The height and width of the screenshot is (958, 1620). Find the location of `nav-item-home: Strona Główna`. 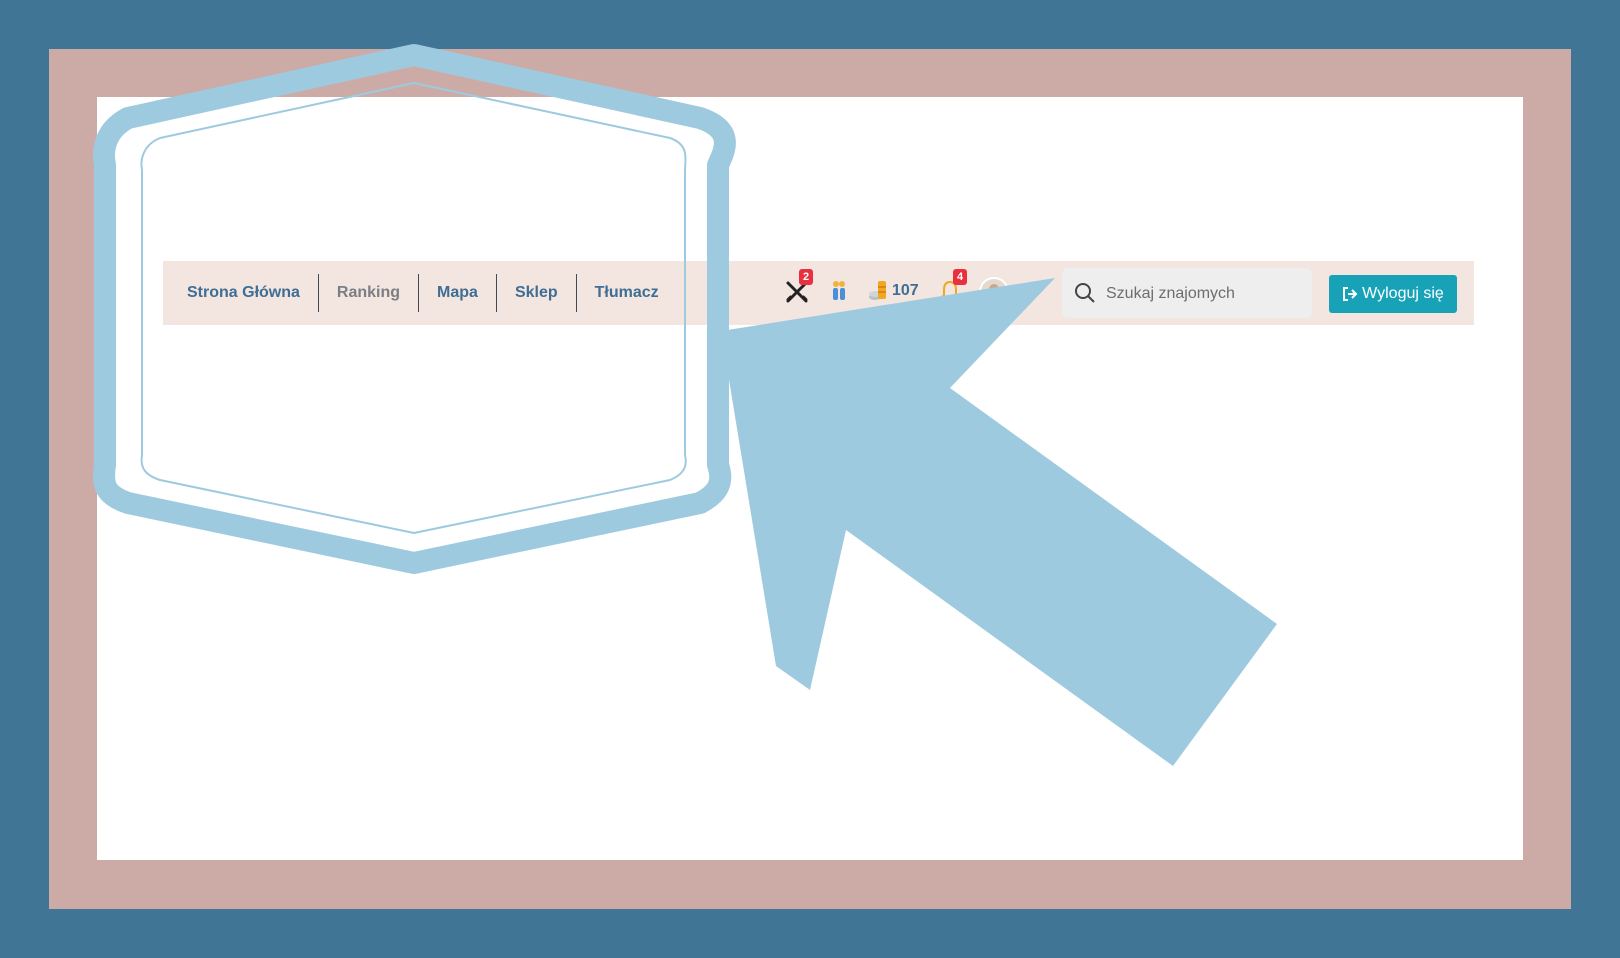

nav-item-home: Strona Główna is located at coordinates (240, 293).